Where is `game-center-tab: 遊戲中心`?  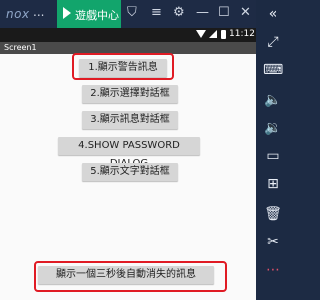
game-center-tab: 遊戲中心 is located at coordinates (89, 14).